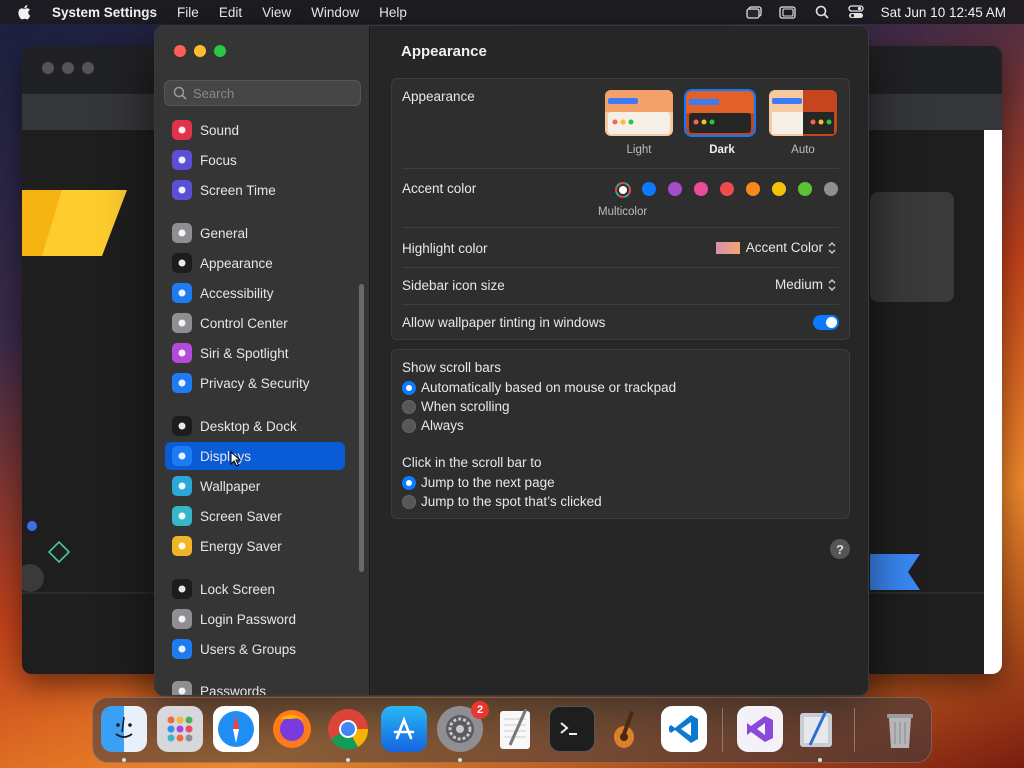 The width and height of the screenshot is (1024, 768). What do you see at coordinates (409, 483) in the screenshot?
I see `click-next-page-radio` at bounding box center [409, 483].